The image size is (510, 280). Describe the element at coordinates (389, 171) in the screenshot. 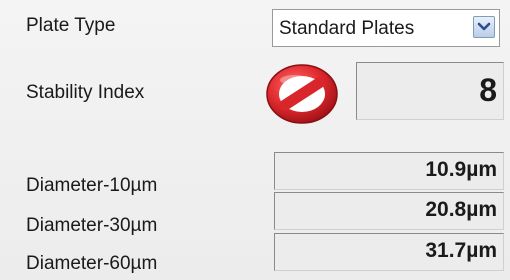

I see `diameter-10-value: 10.9µm` at that location.